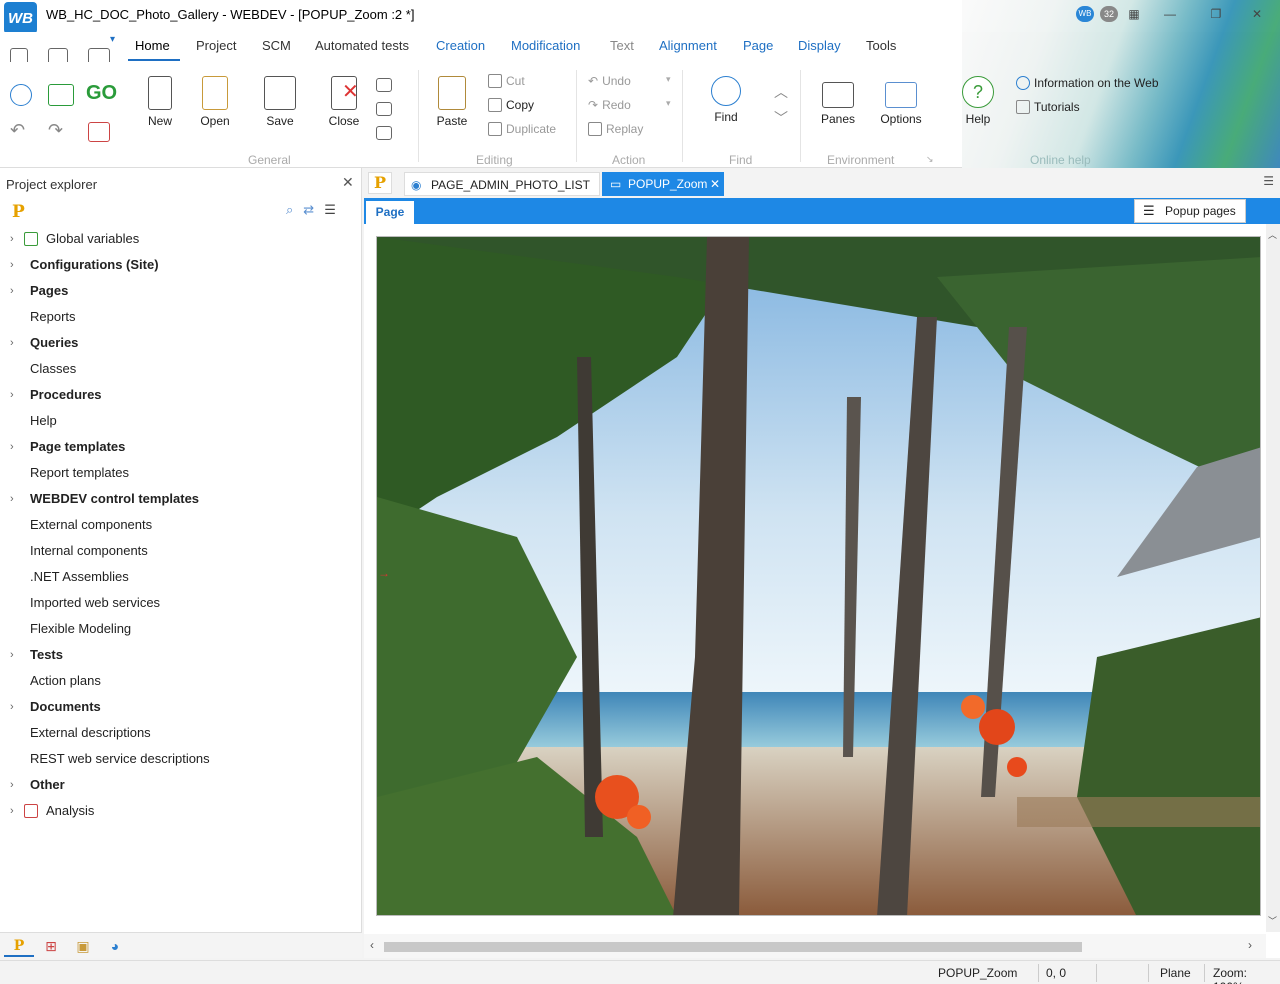 This screenshot has height=984, width=1280. I want to click on tab-display: Display, so click(819, 45).